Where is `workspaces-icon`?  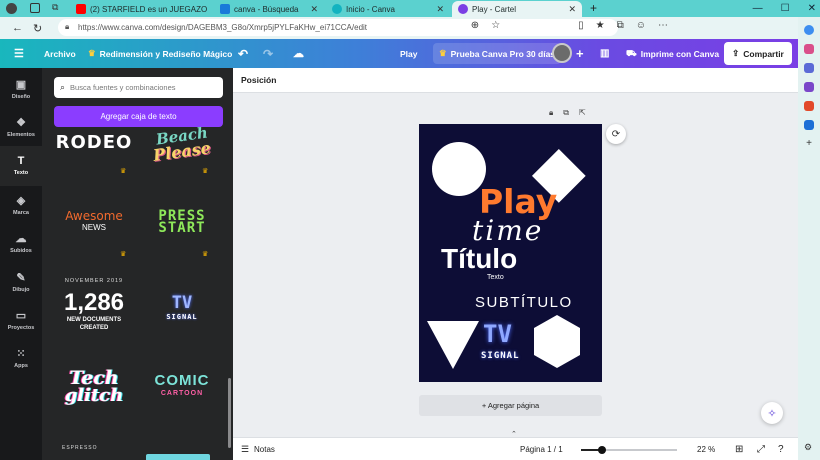 workspaces-icon is located at coordinates (35, 8).